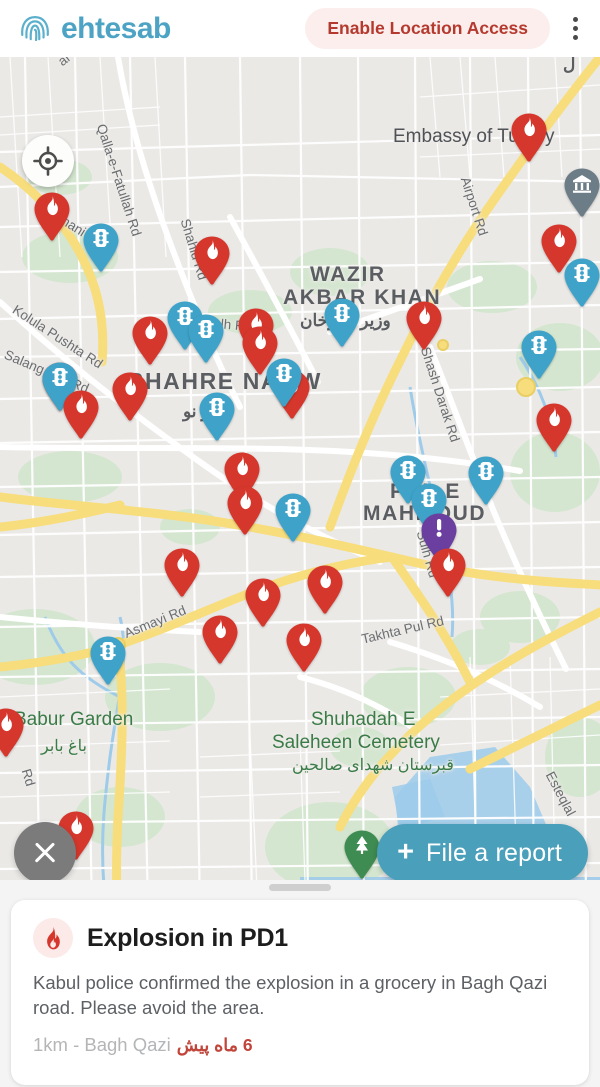 This screenshot has height=1087, width=600. Describe the element at coordinates (35, 29) in the screenshot. I see `fingerprint-icon` at that location.